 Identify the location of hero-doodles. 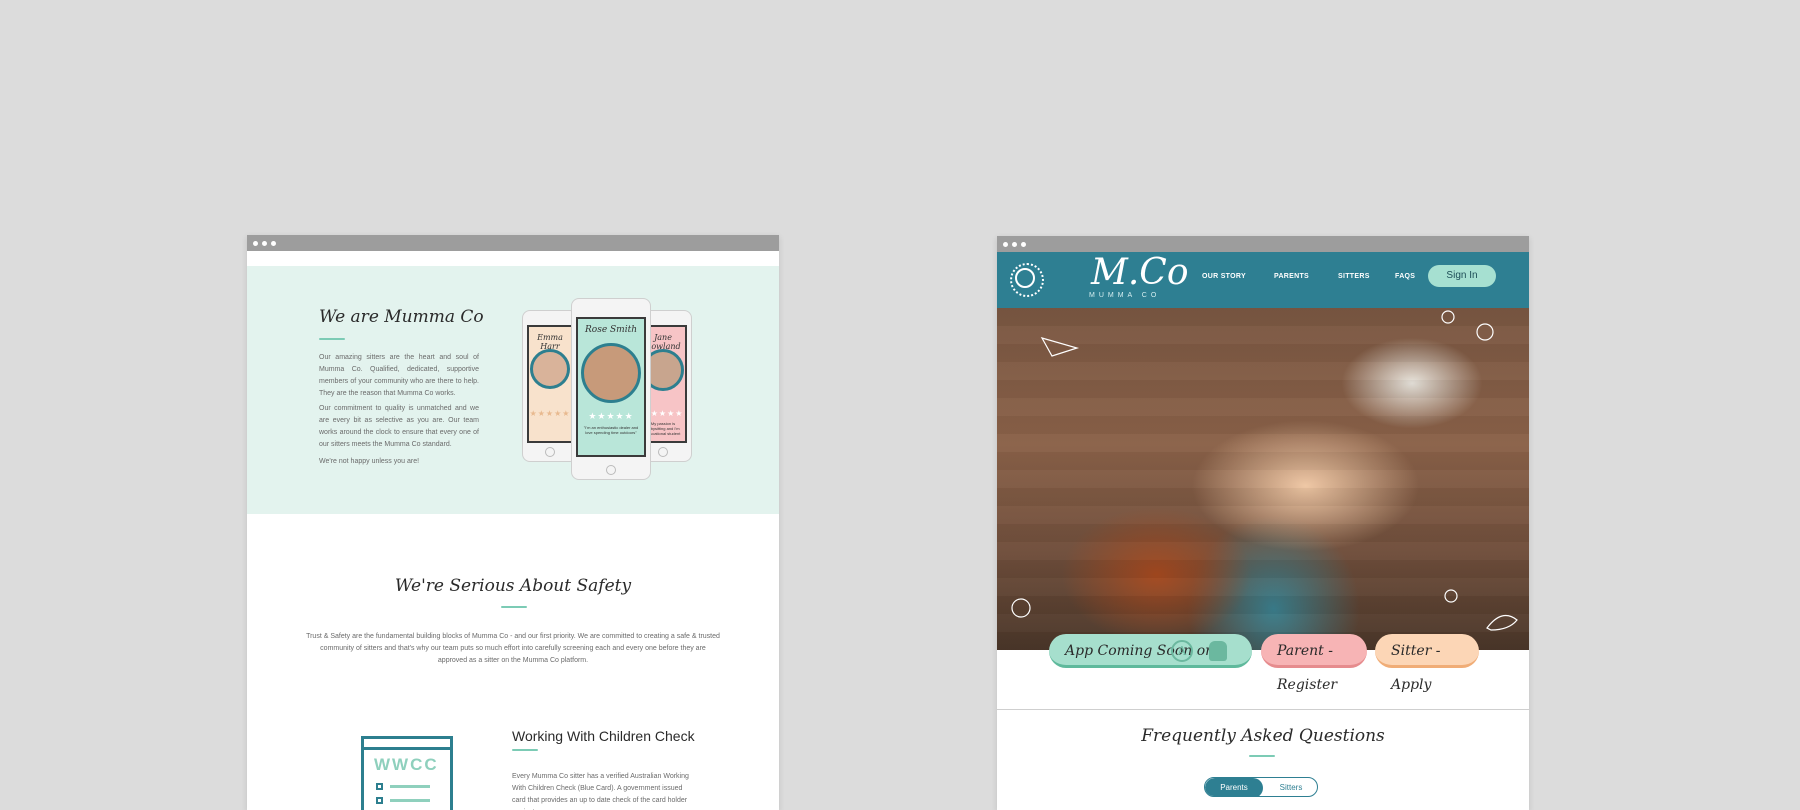
(1264, 470).